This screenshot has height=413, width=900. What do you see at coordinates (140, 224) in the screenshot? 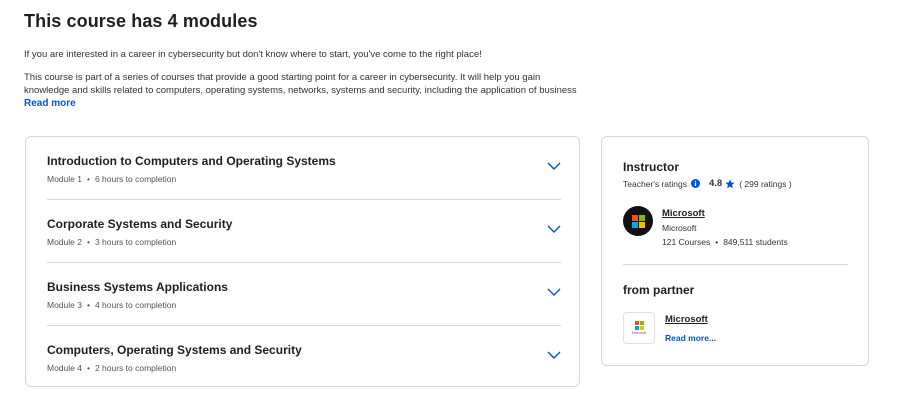
I see `module-title: Corporate Systems and Security` at bounding box center [140, 224].